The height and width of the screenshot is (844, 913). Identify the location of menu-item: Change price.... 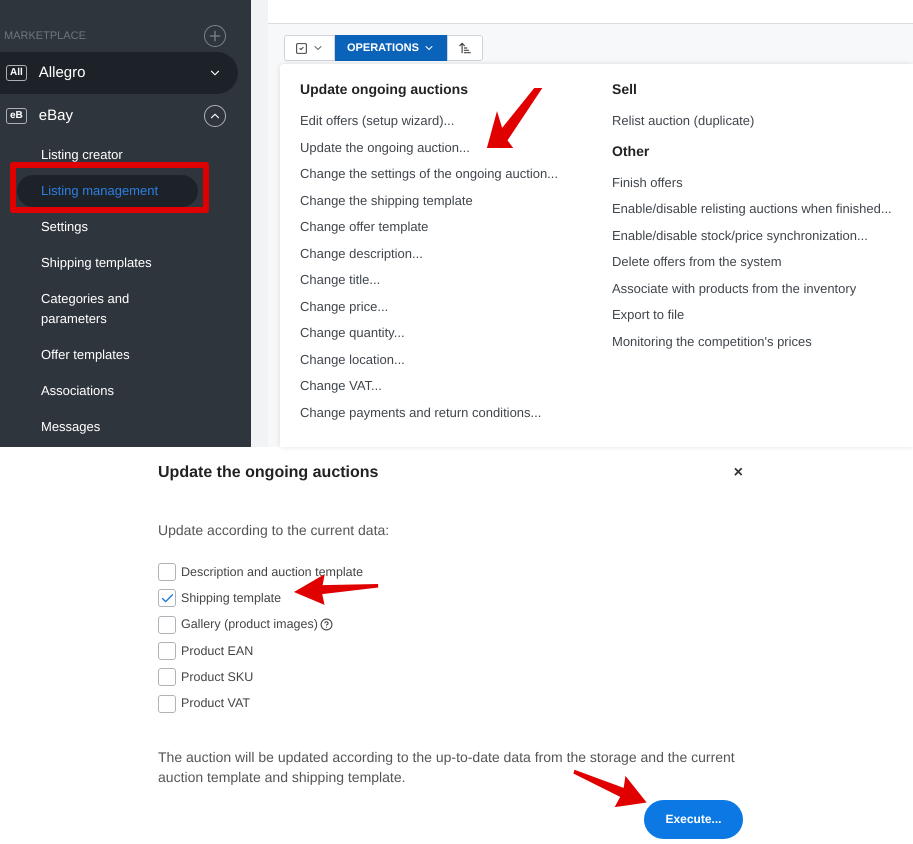
(456, 307).